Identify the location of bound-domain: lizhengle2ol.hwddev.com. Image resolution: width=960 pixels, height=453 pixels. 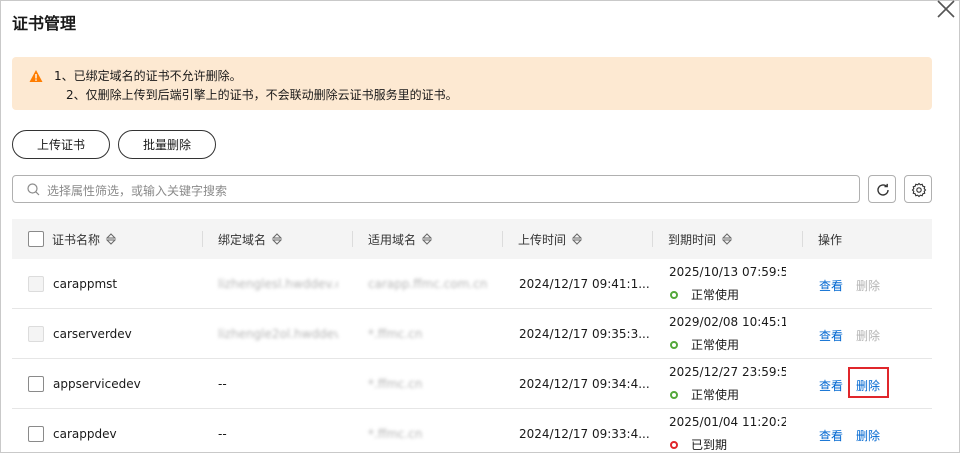
(278, 334).